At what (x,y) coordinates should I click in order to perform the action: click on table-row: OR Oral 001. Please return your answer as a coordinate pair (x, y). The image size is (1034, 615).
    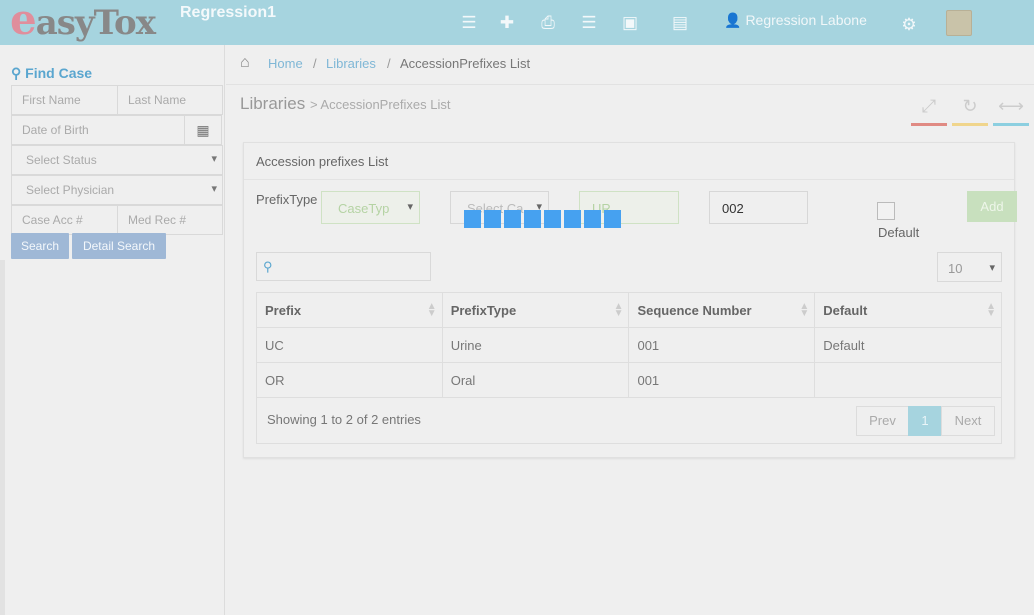
    Looking at the image, I should click on (629, 380).